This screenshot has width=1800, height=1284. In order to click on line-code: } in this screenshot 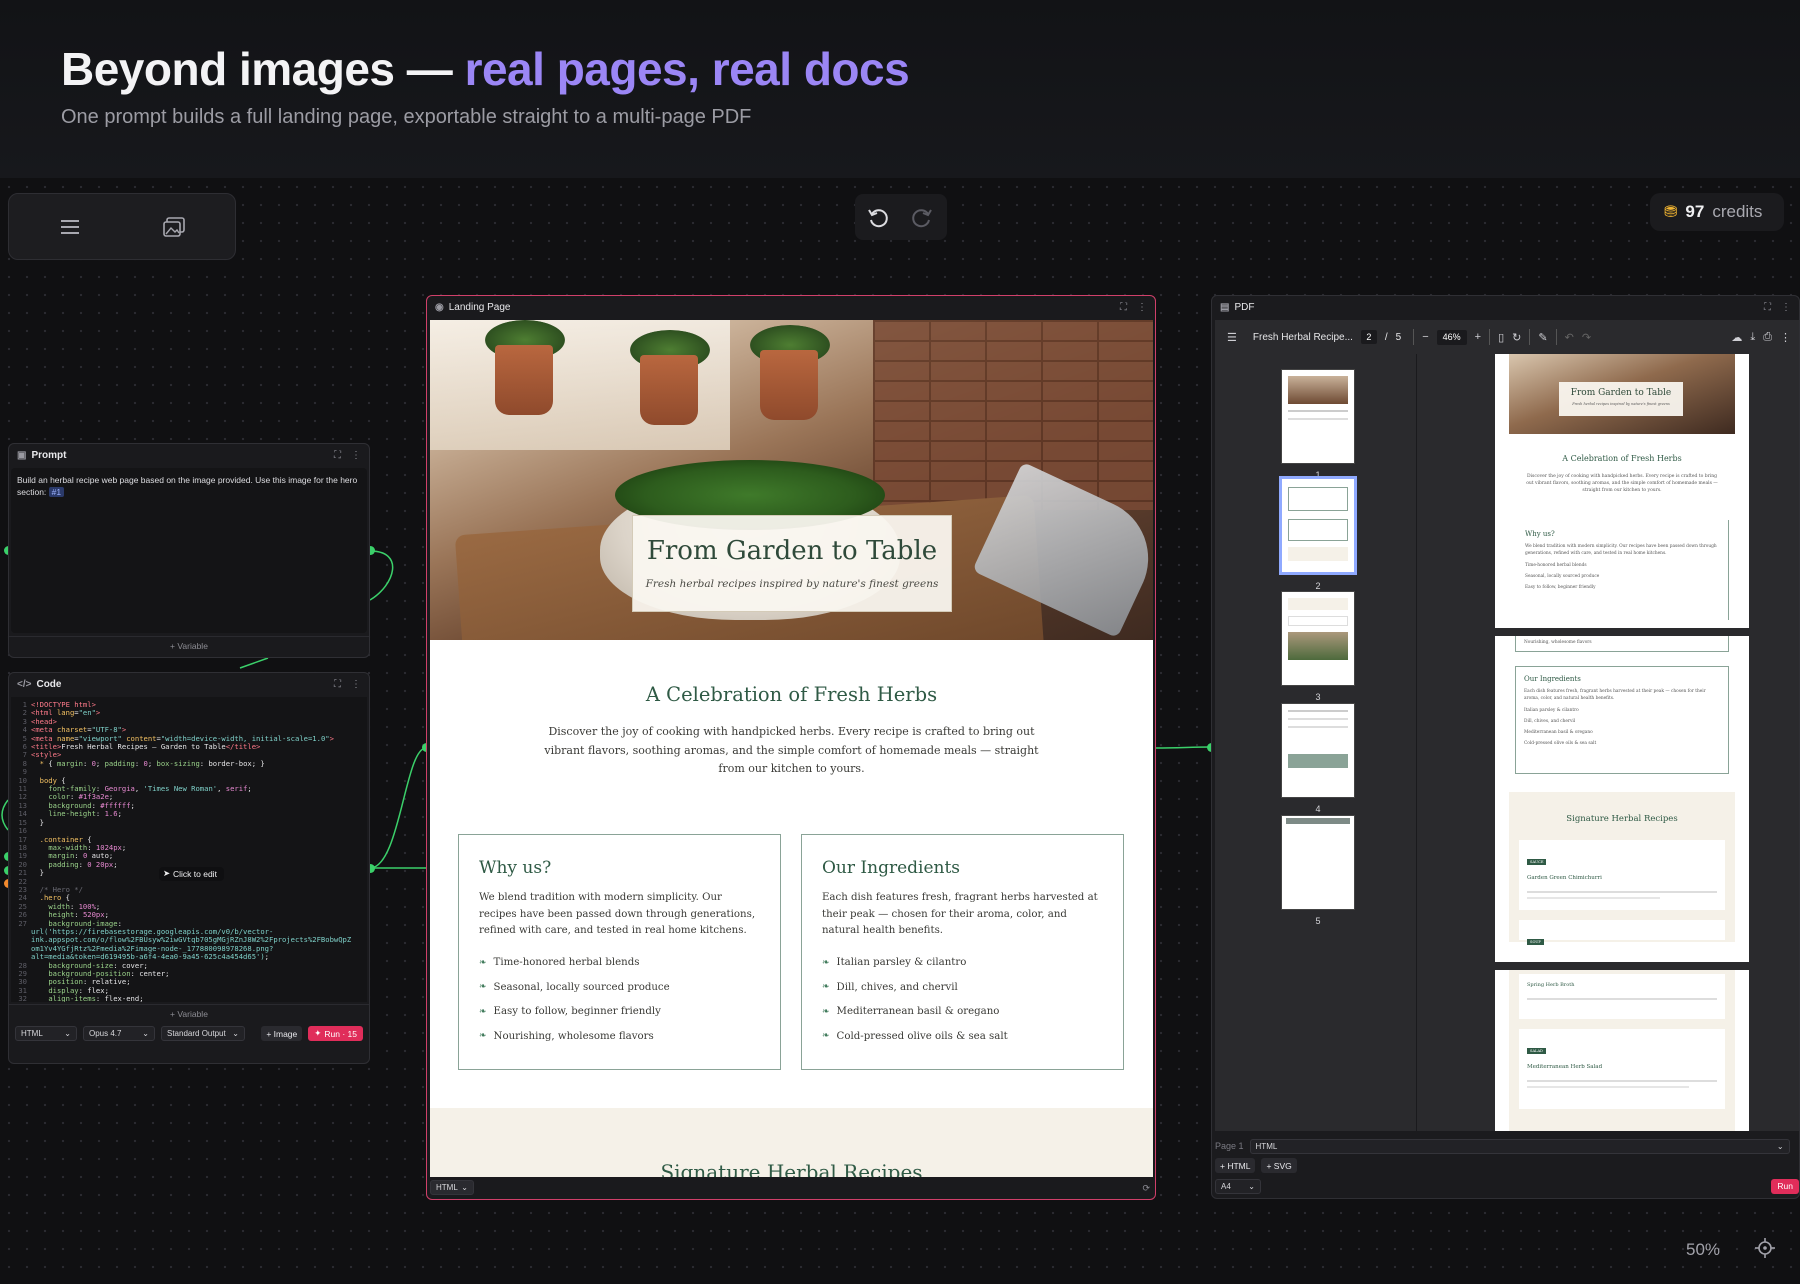, I will do `click(41, 822)`.